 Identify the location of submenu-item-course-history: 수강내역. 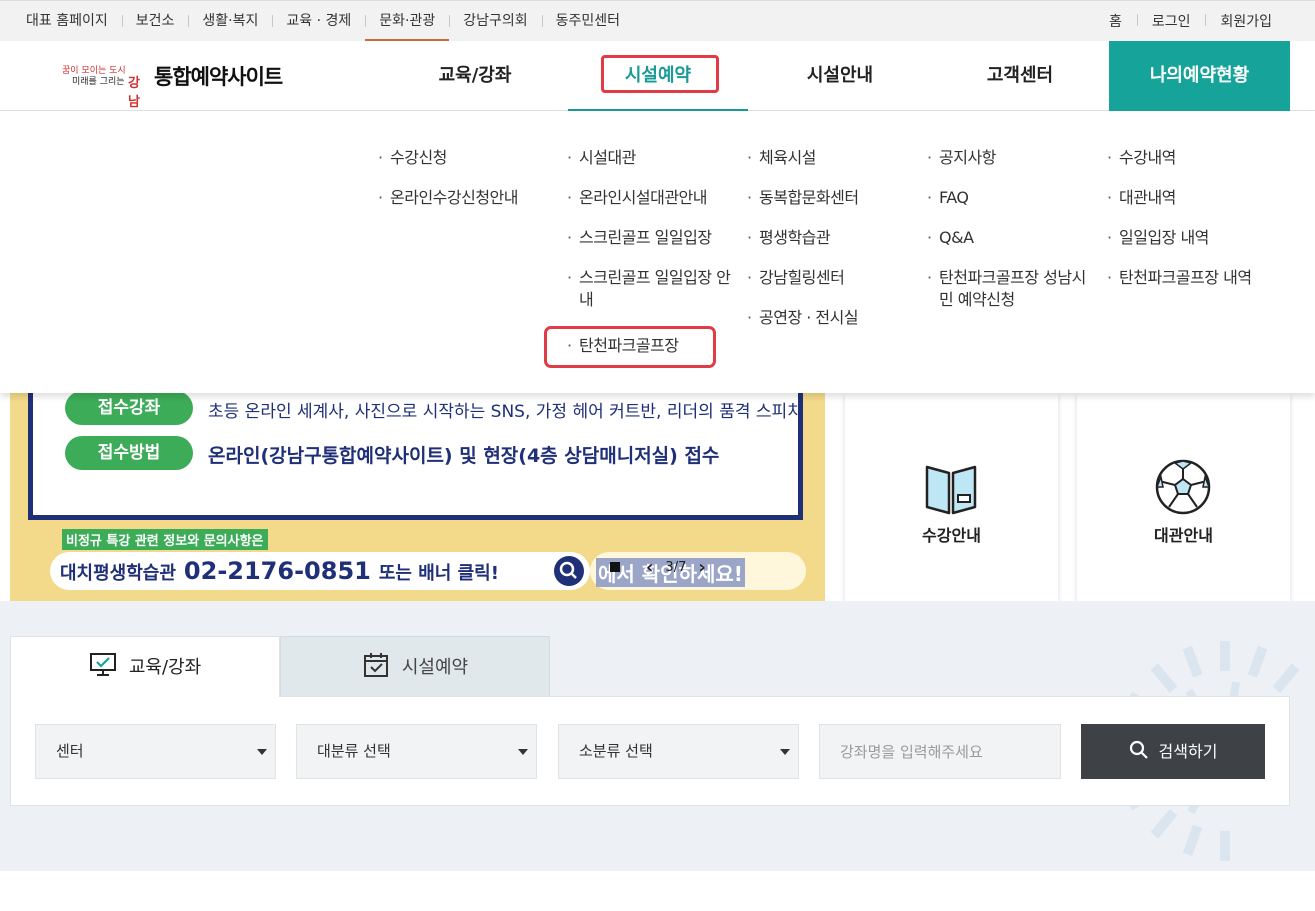
(1179, 158).